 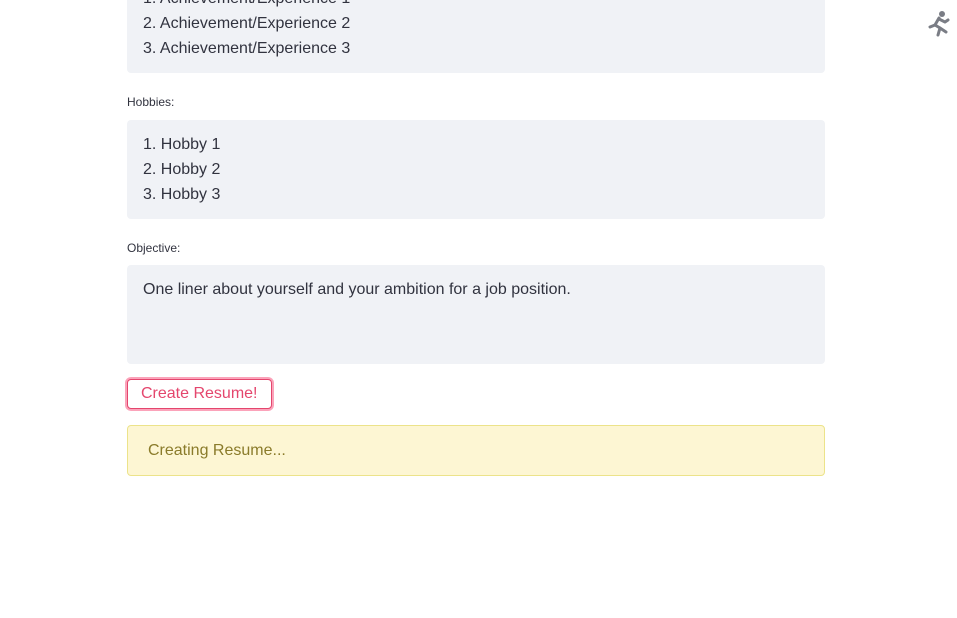 I want to click on objective-label: Objective:, so click(x=154, y=248).